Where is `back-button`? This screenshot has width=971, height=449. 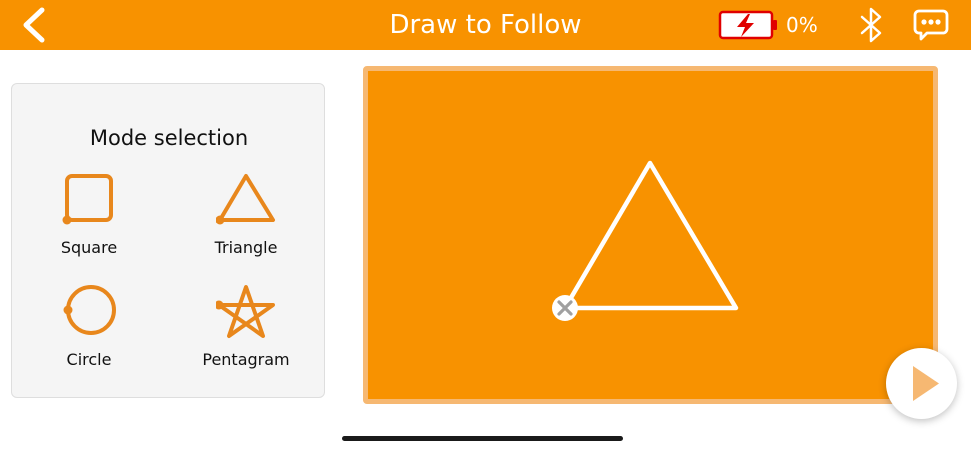 back-button is located at coordinates (34, 25).